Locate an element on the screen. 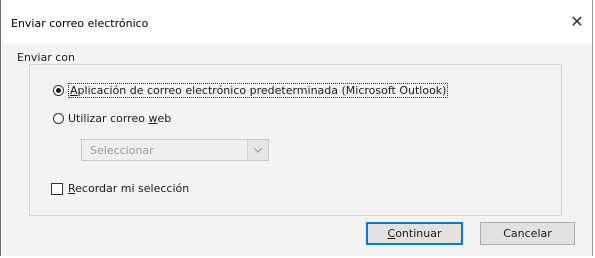 The image size is (595, 258). radio-label-webmail: Utilizar correo web is located at coordinates (120, 118).